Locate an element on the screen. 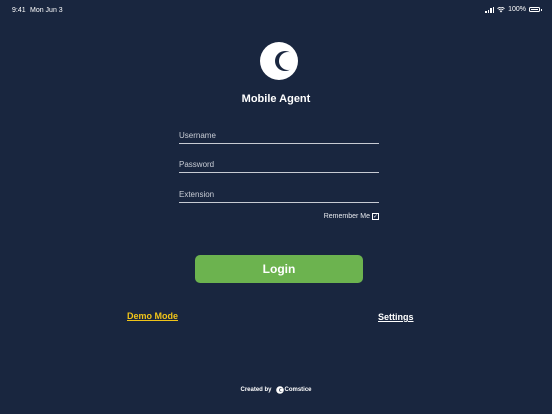  wifi-icon is located at coordinates (501, 9).